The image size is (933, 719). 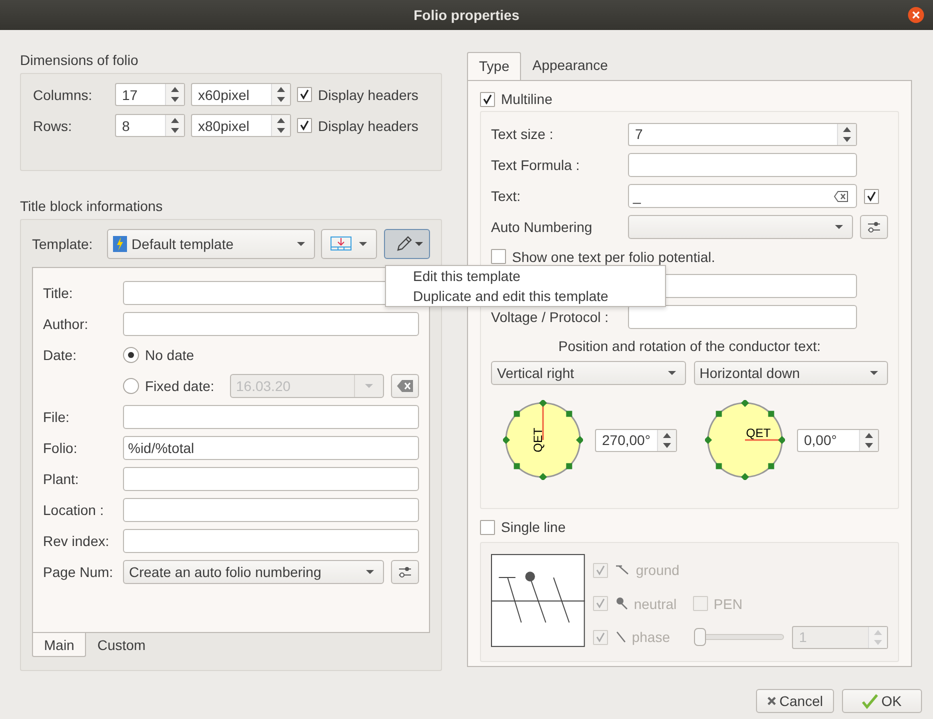 I want to click on lightning-icon, so click(x=119, y=244).